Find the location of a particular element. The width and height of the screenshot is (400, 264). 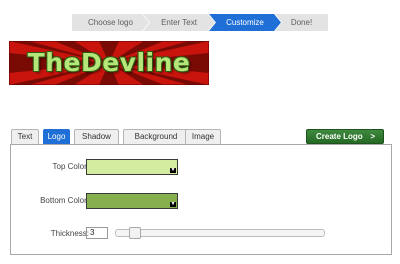

thickness-slider-thumb is located at coordinates (135, 233).